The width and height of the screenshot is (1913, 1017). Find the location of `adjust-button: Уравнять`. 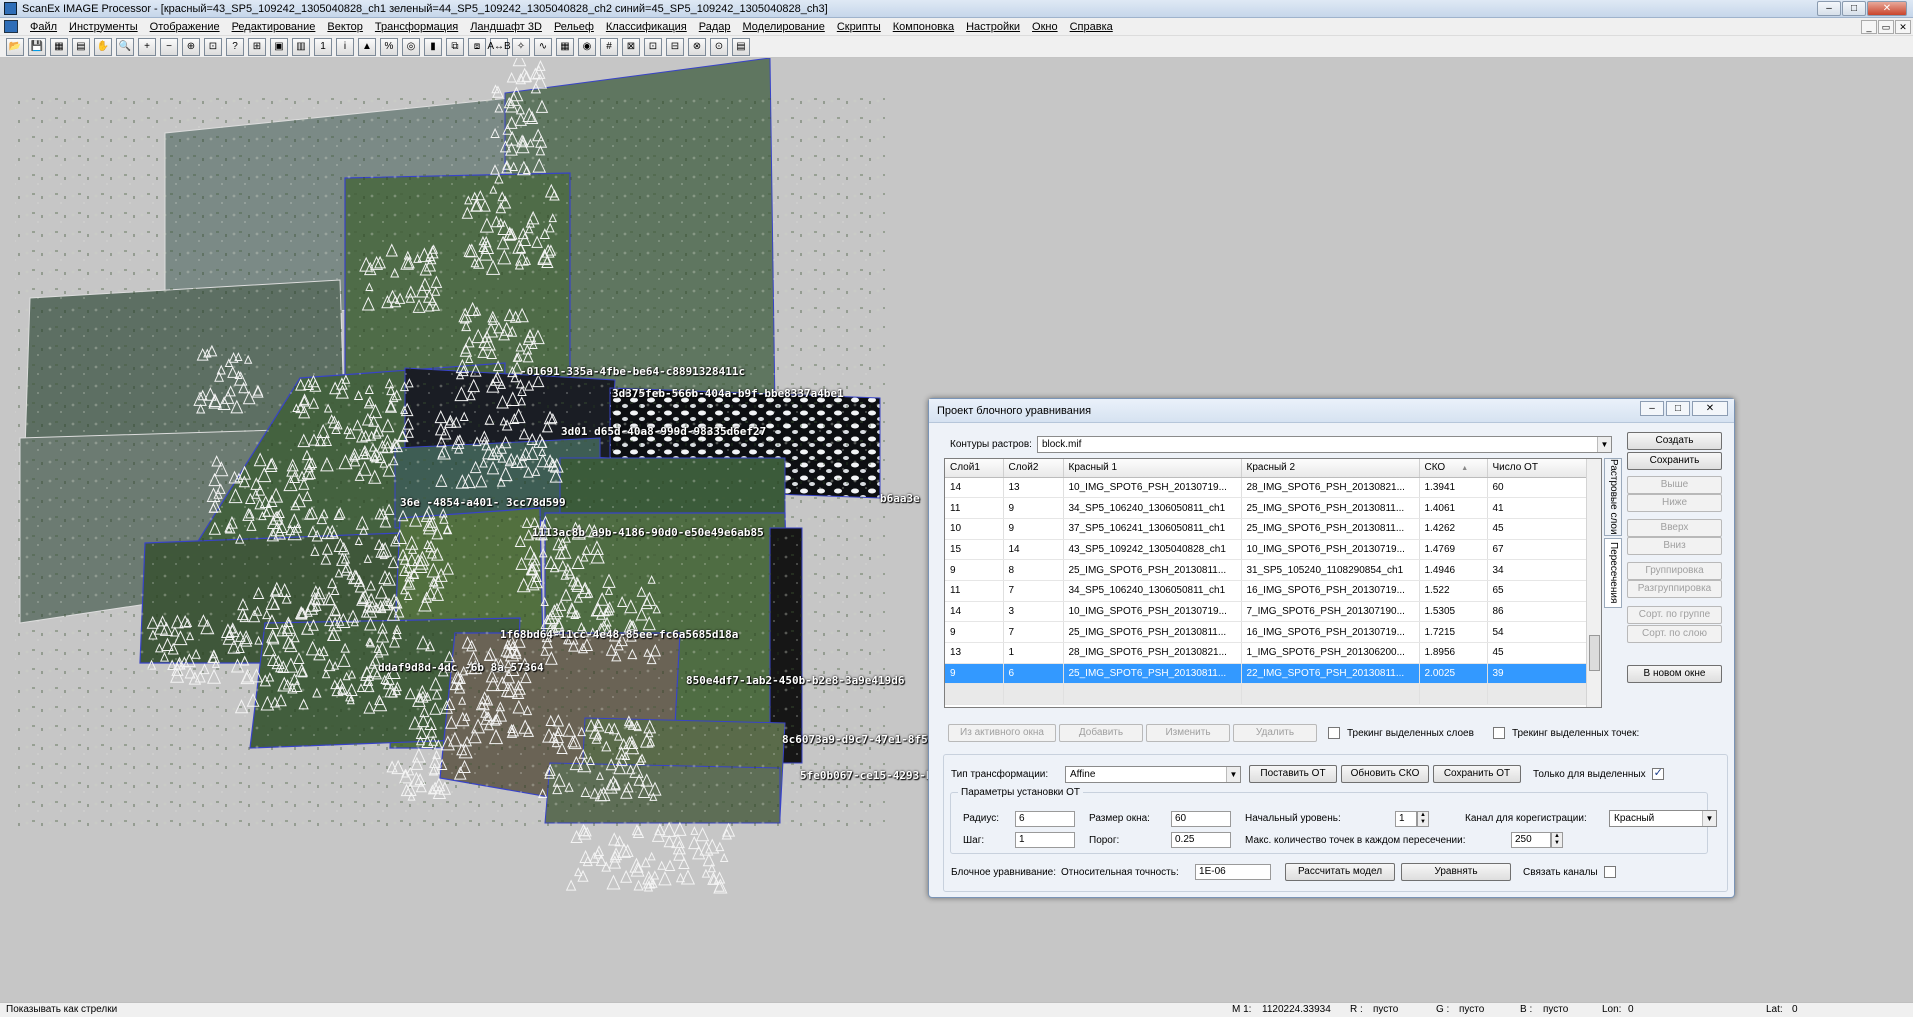

adjust-button: Уравнять is located at coordinates (1456, 872).